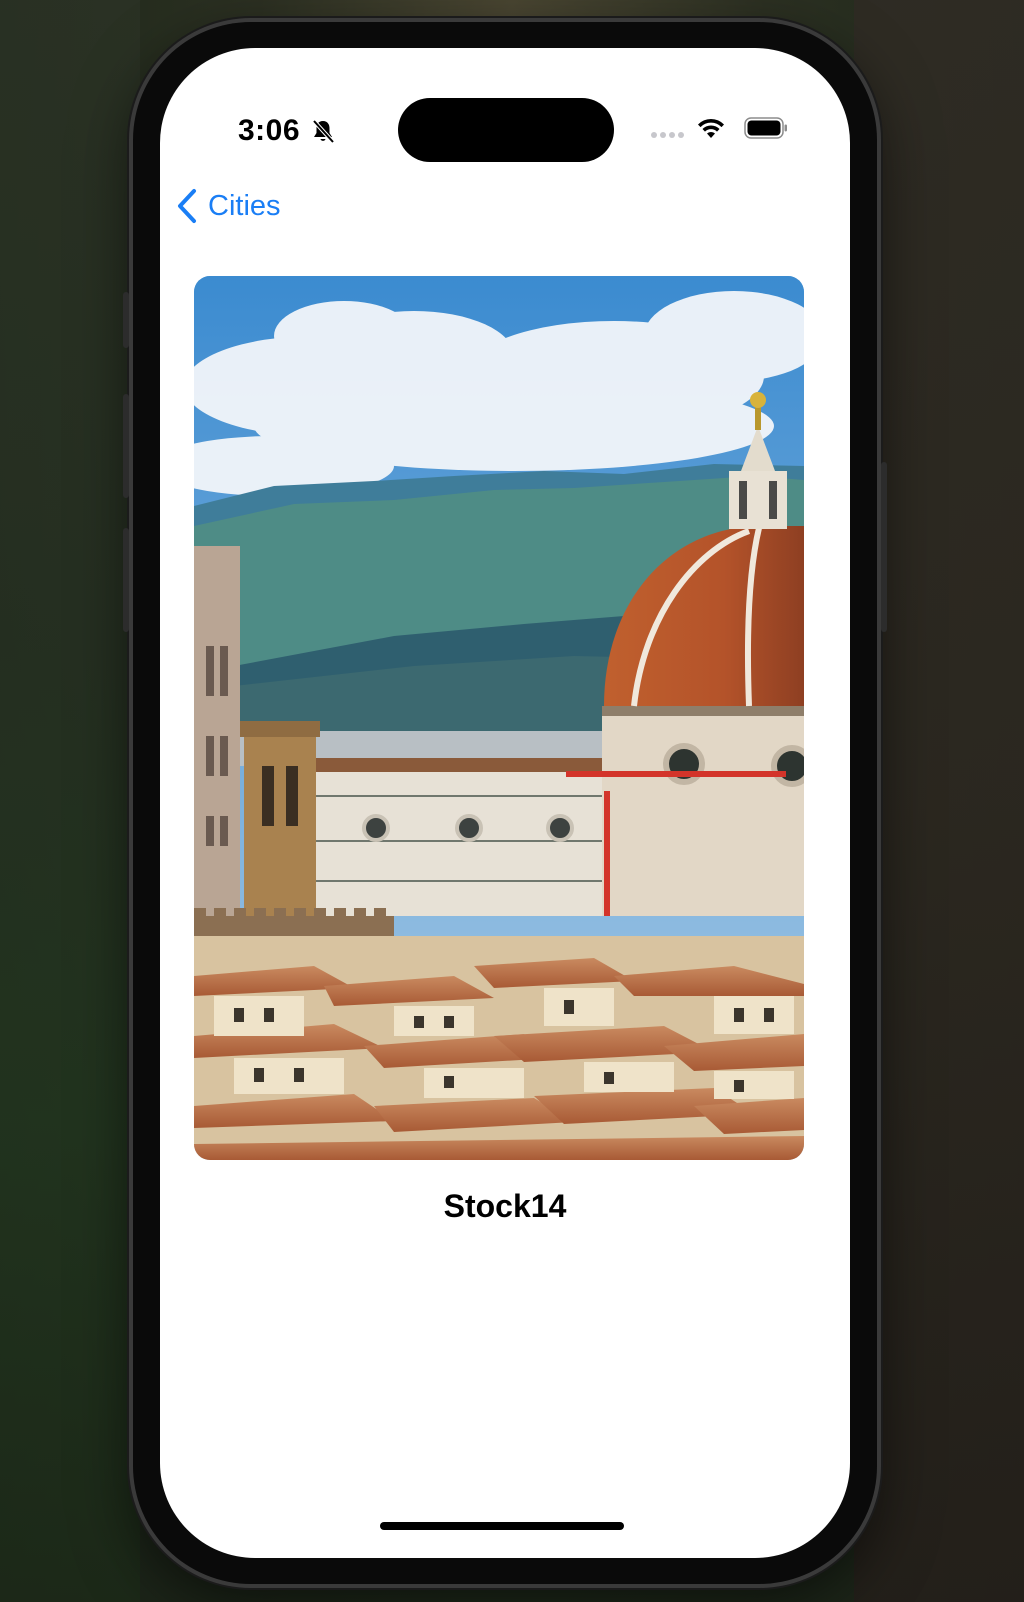  Describe the element at coordinates (244, 205) in the screenshot. I see `back-button-label: Cities` at that location.